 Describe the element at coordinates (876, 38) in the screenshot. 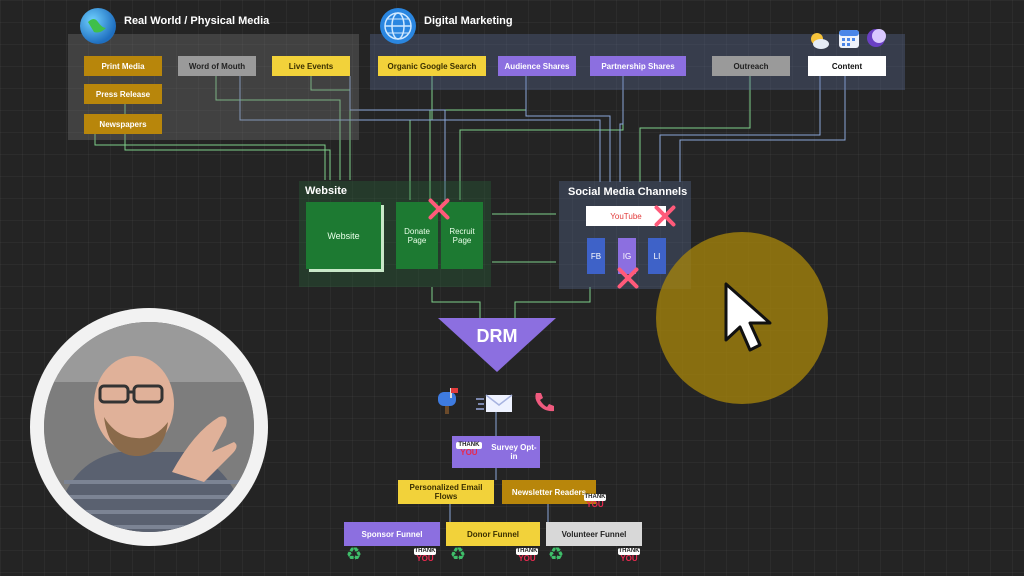

I see `moon-icon` at that location.